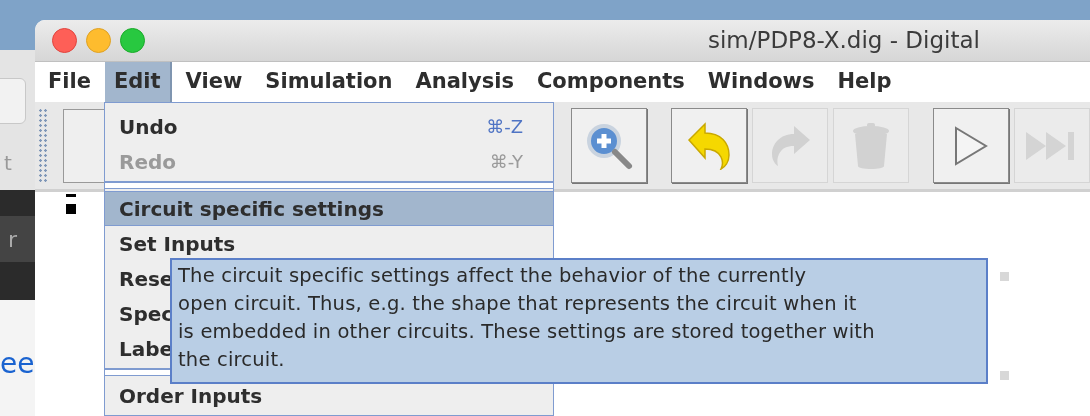 The width and height of the screenshot is (1090, 416). Describe the element at coordinates (13, 239) in the screenshot. I see `search-text: r` at that location.